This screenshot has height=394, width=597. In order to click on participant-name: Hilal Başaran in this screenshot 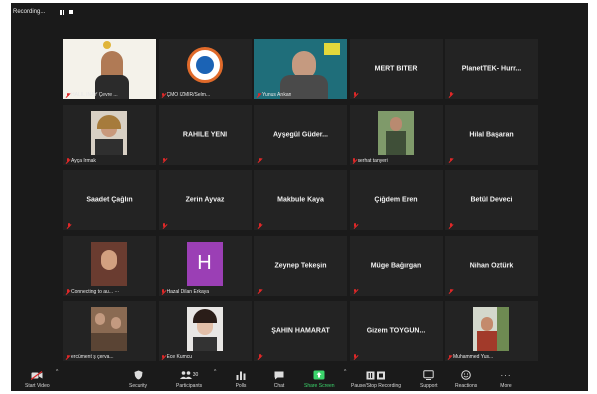, I will do `click(491, 134)`.